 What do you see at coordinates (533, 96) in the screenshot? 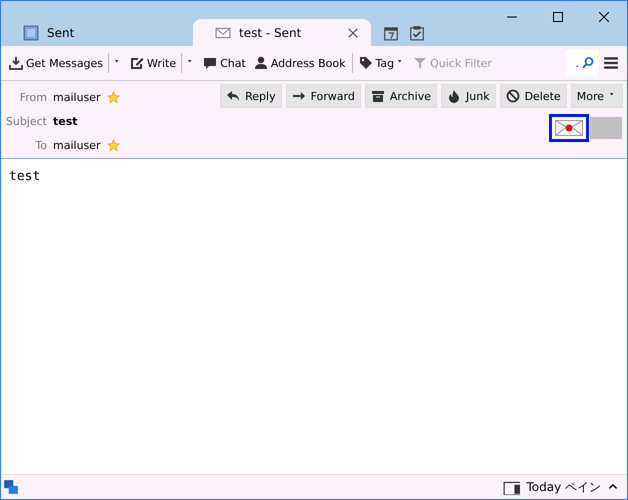
I see `action-button: Delete` at bounding box center [533, 96].